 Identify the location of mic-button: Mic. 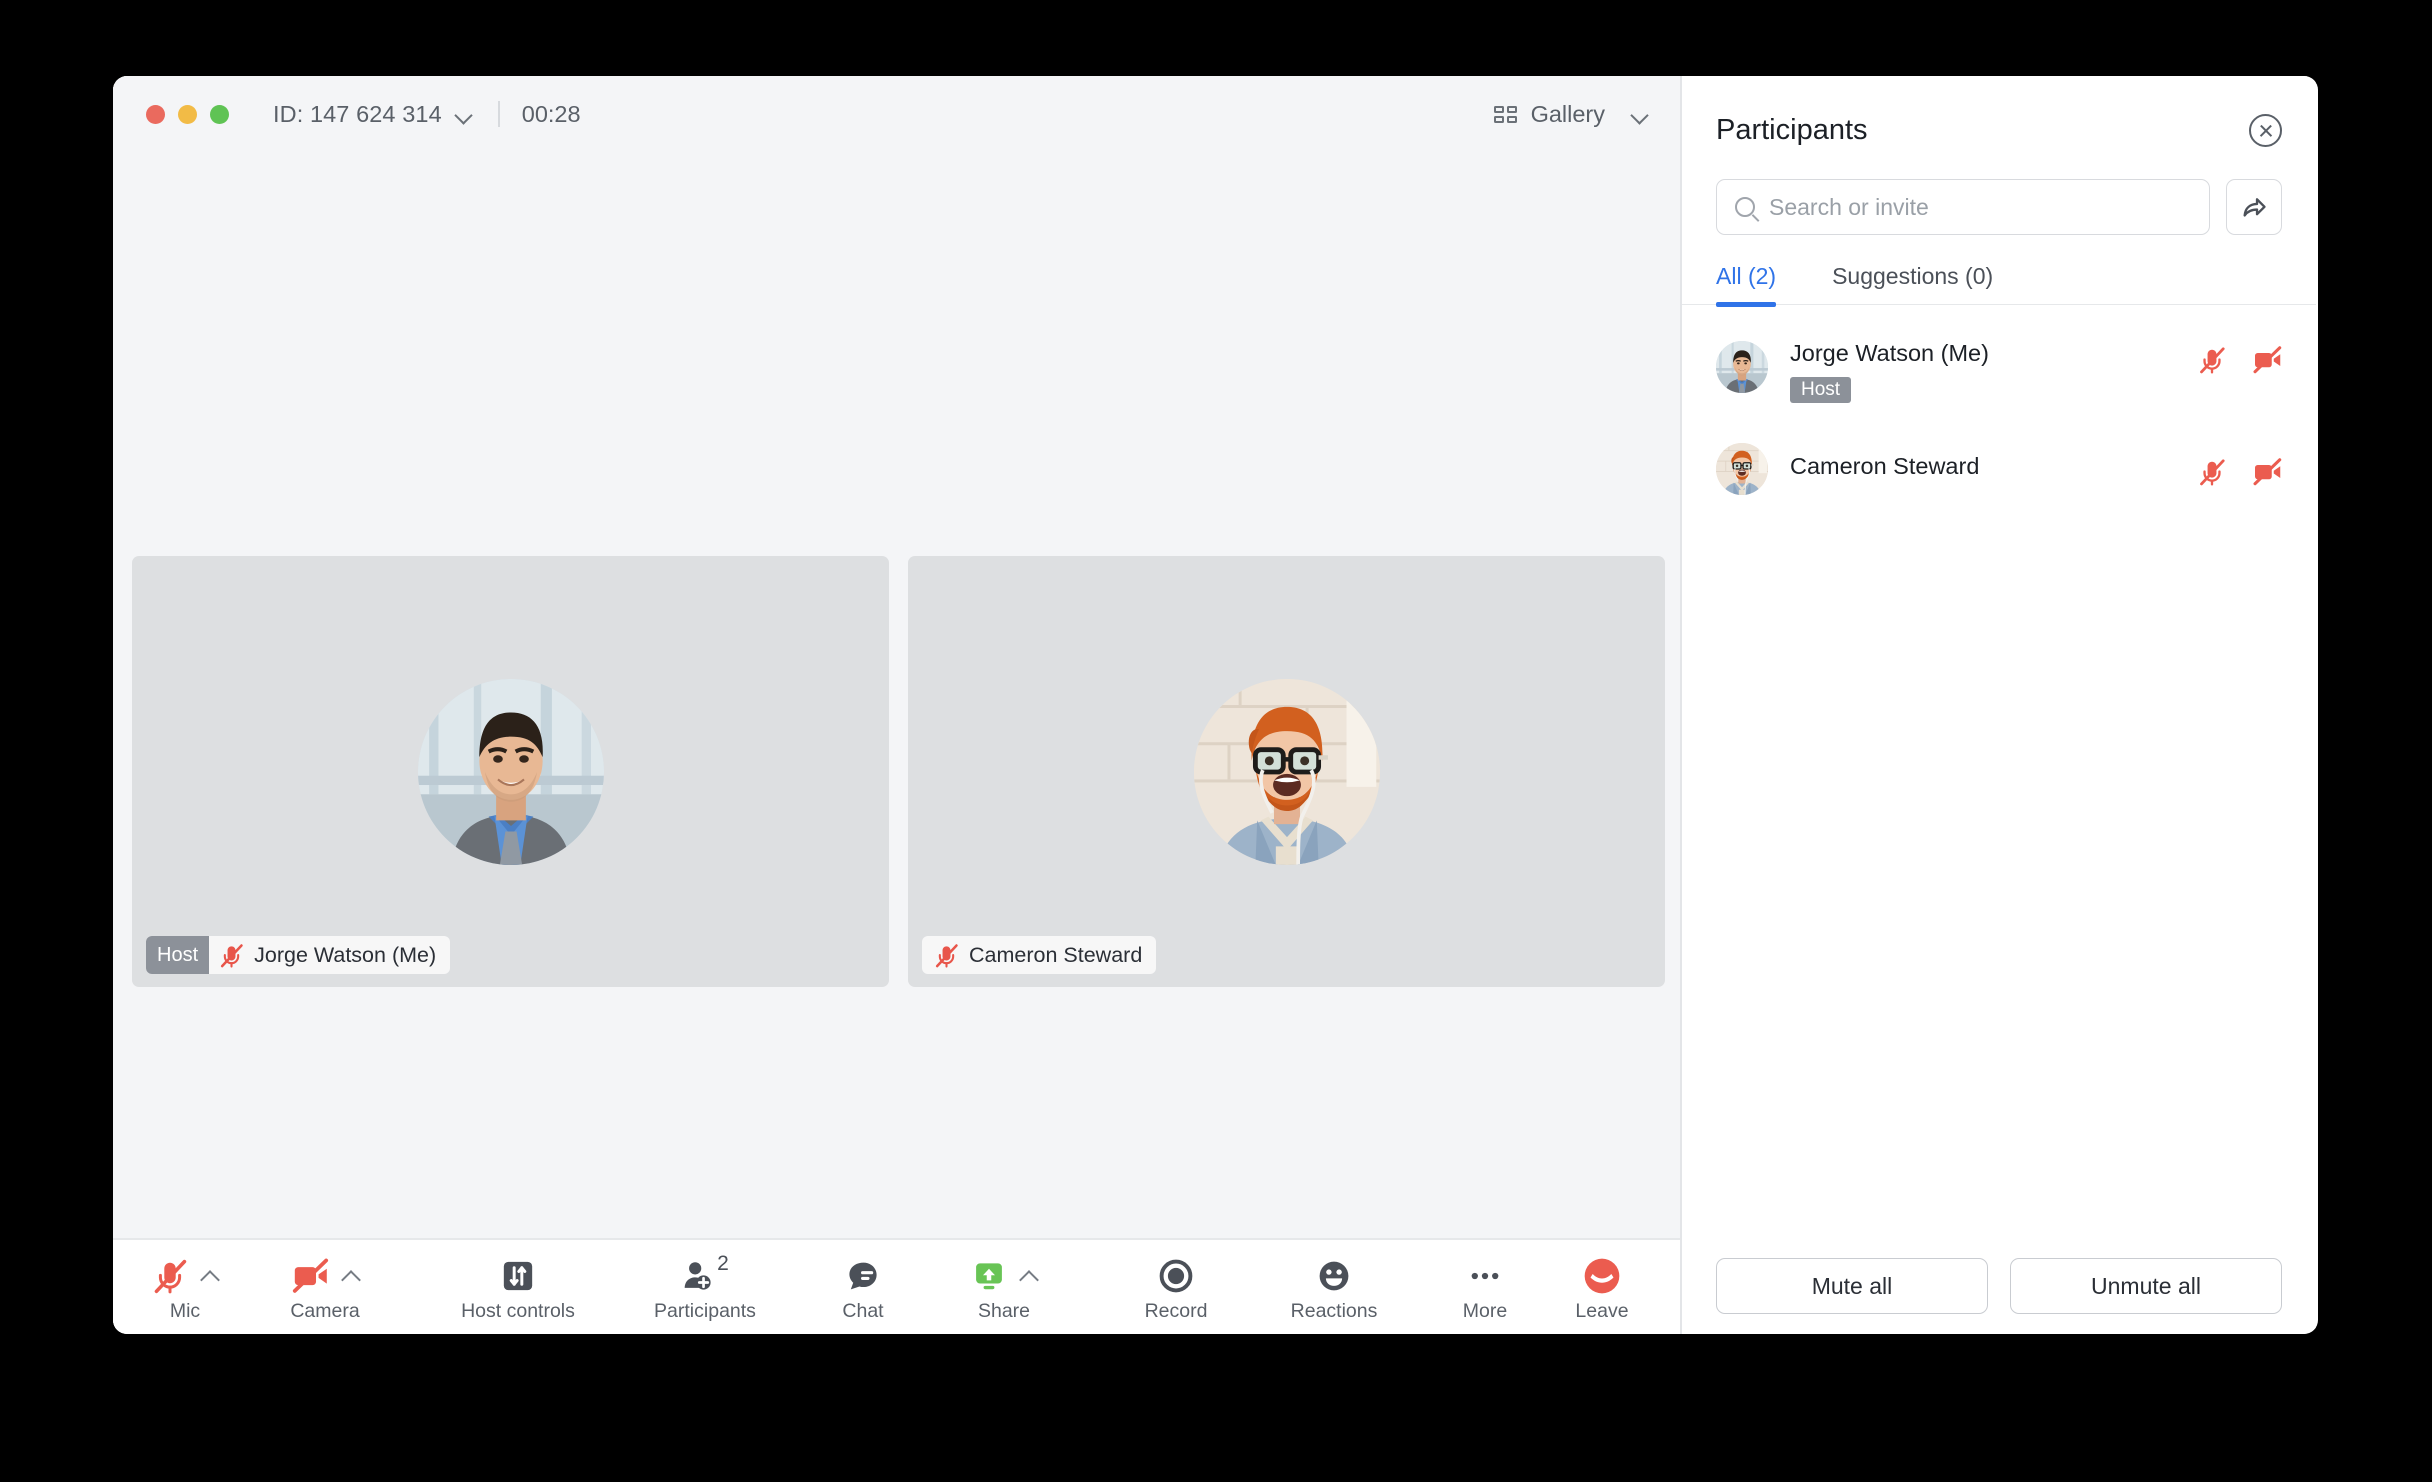
(185, 1287).